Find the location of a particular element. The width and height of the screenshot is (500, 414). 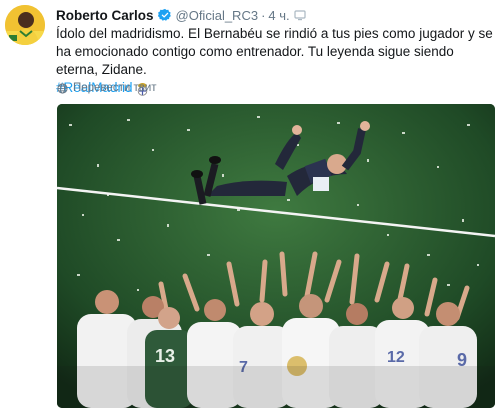

screen-icon is located at coordinates (300, 15).